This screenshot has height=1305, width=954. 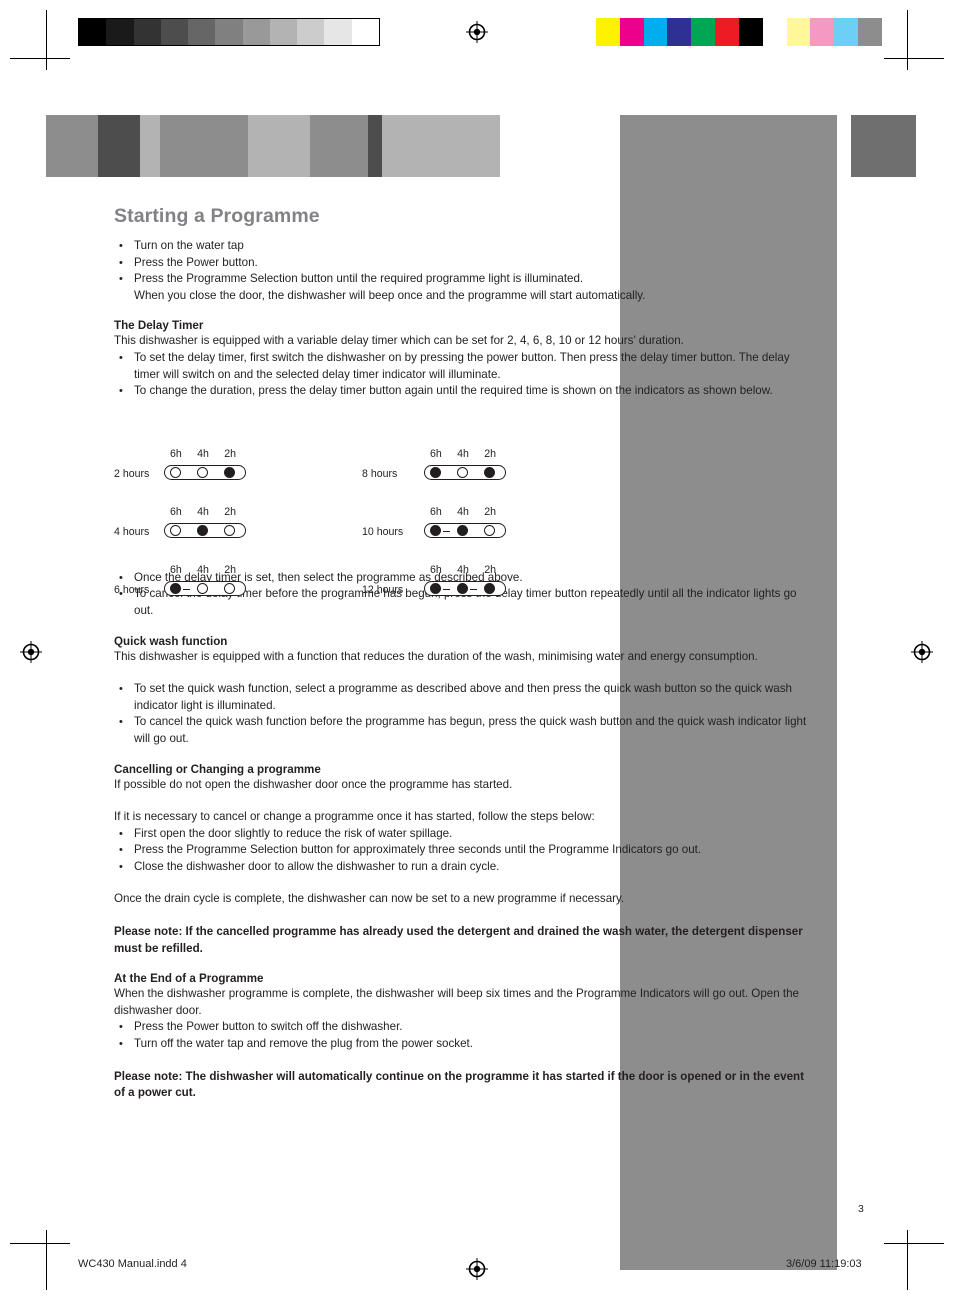 I want to click on grey-corner-block, so click(x=883, y=146).